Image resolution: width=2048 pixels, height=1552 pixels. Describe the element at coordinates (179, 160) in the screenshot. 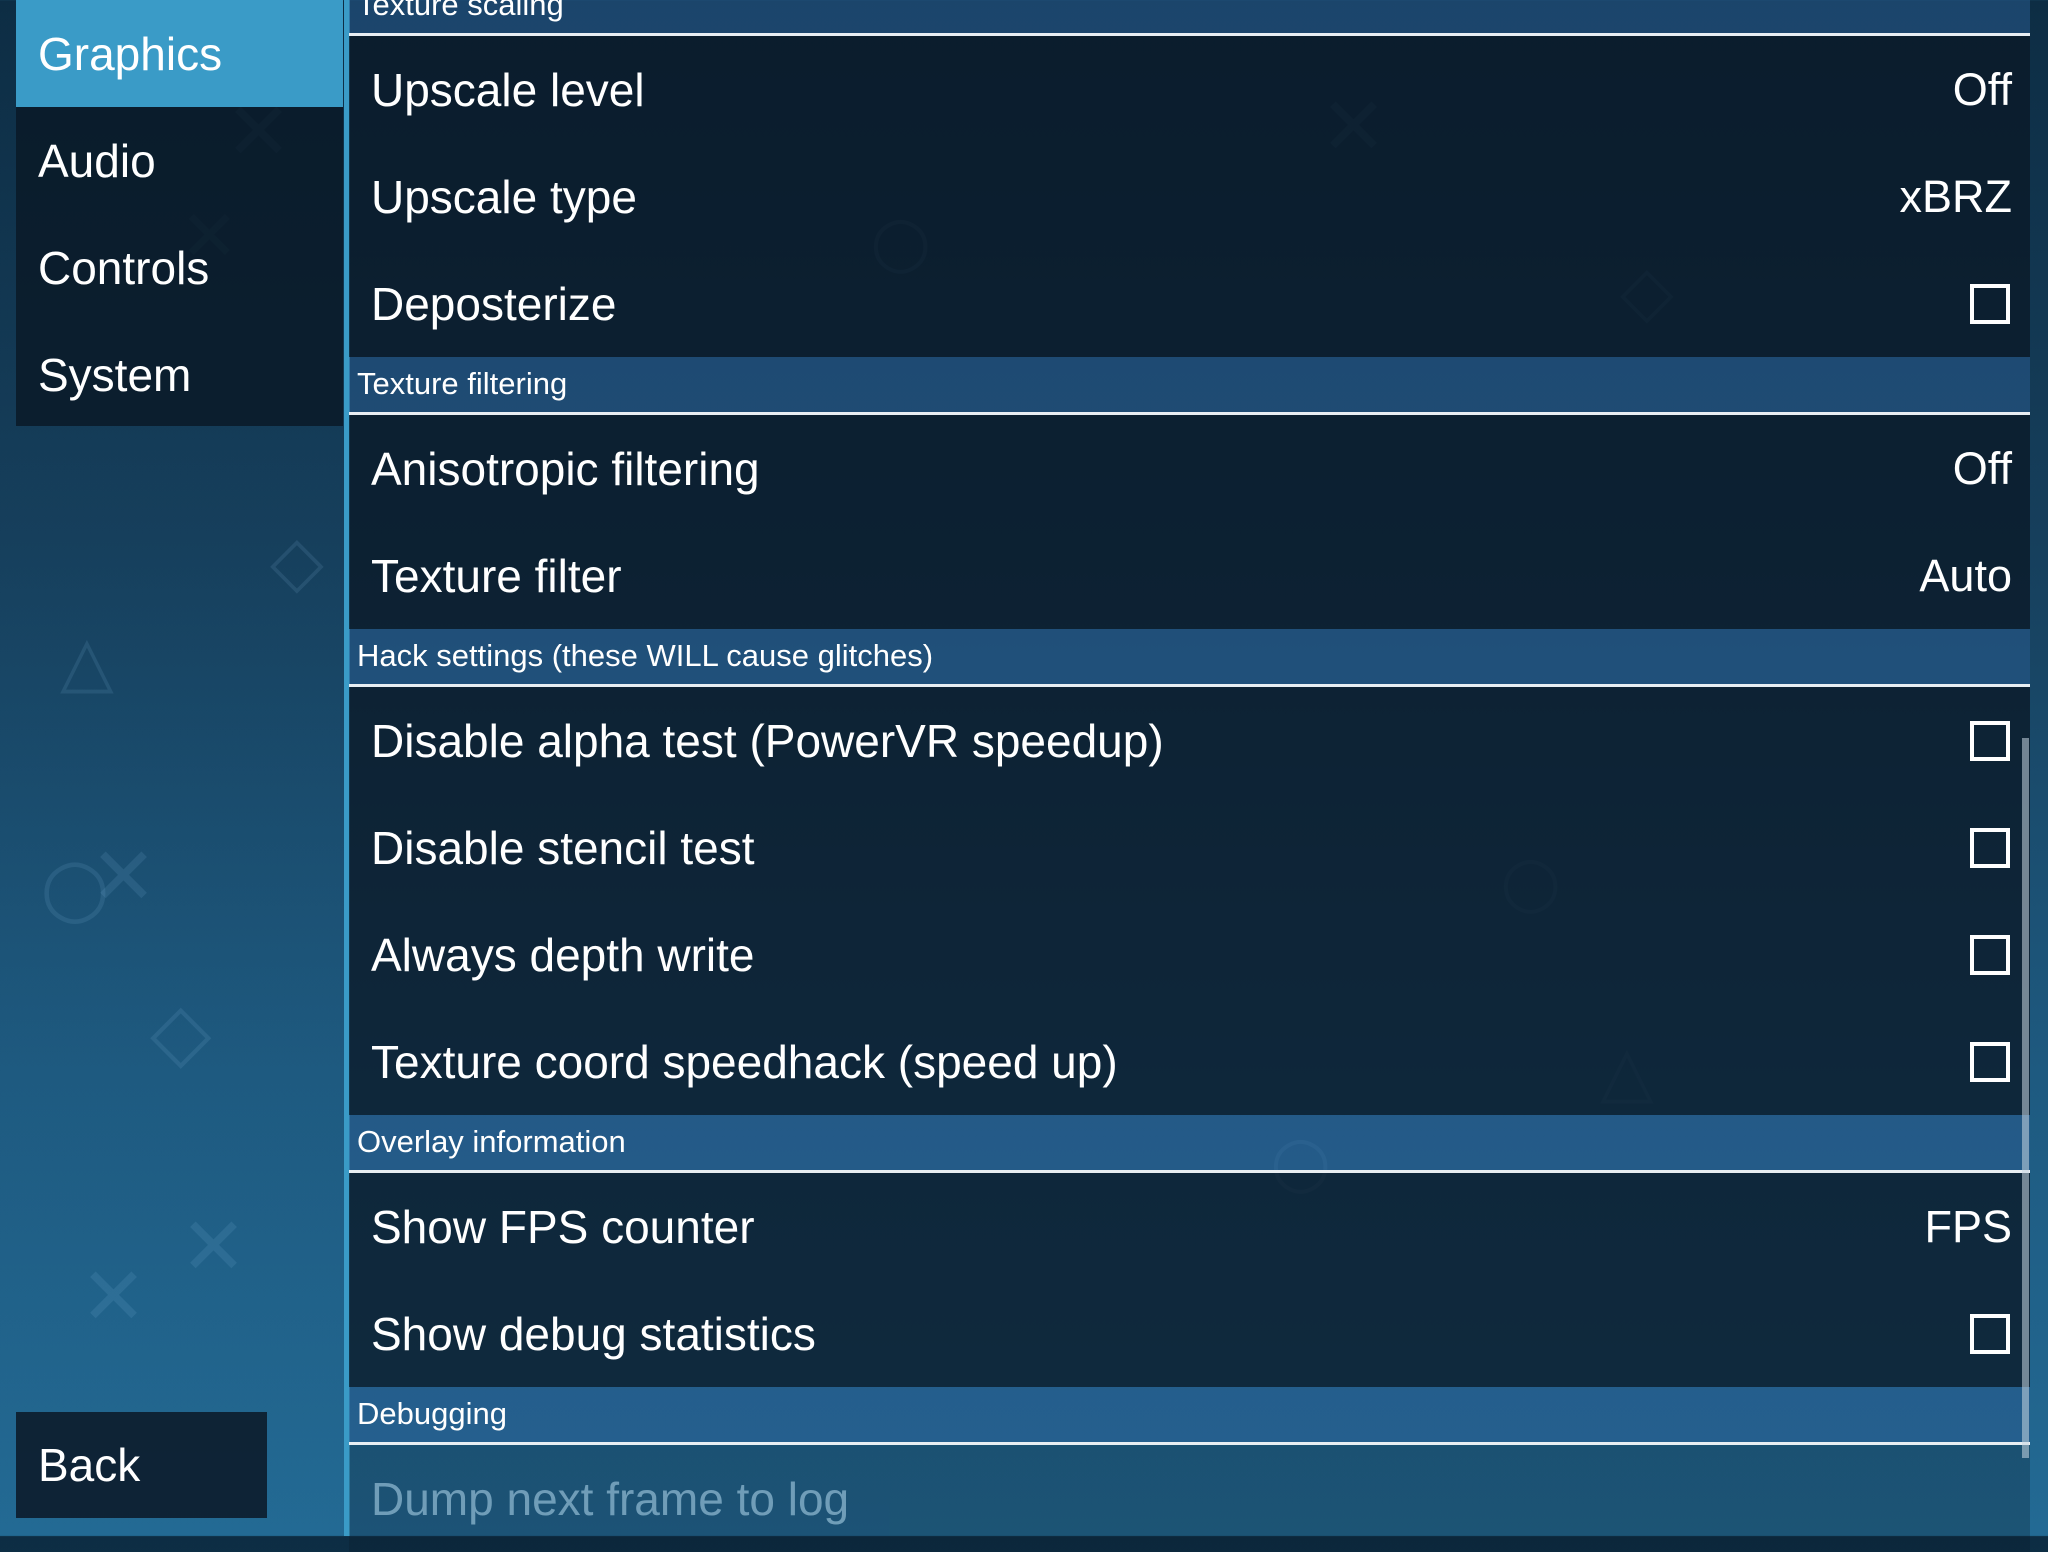

I see `sidebar-item-audio: Audio` at that location.